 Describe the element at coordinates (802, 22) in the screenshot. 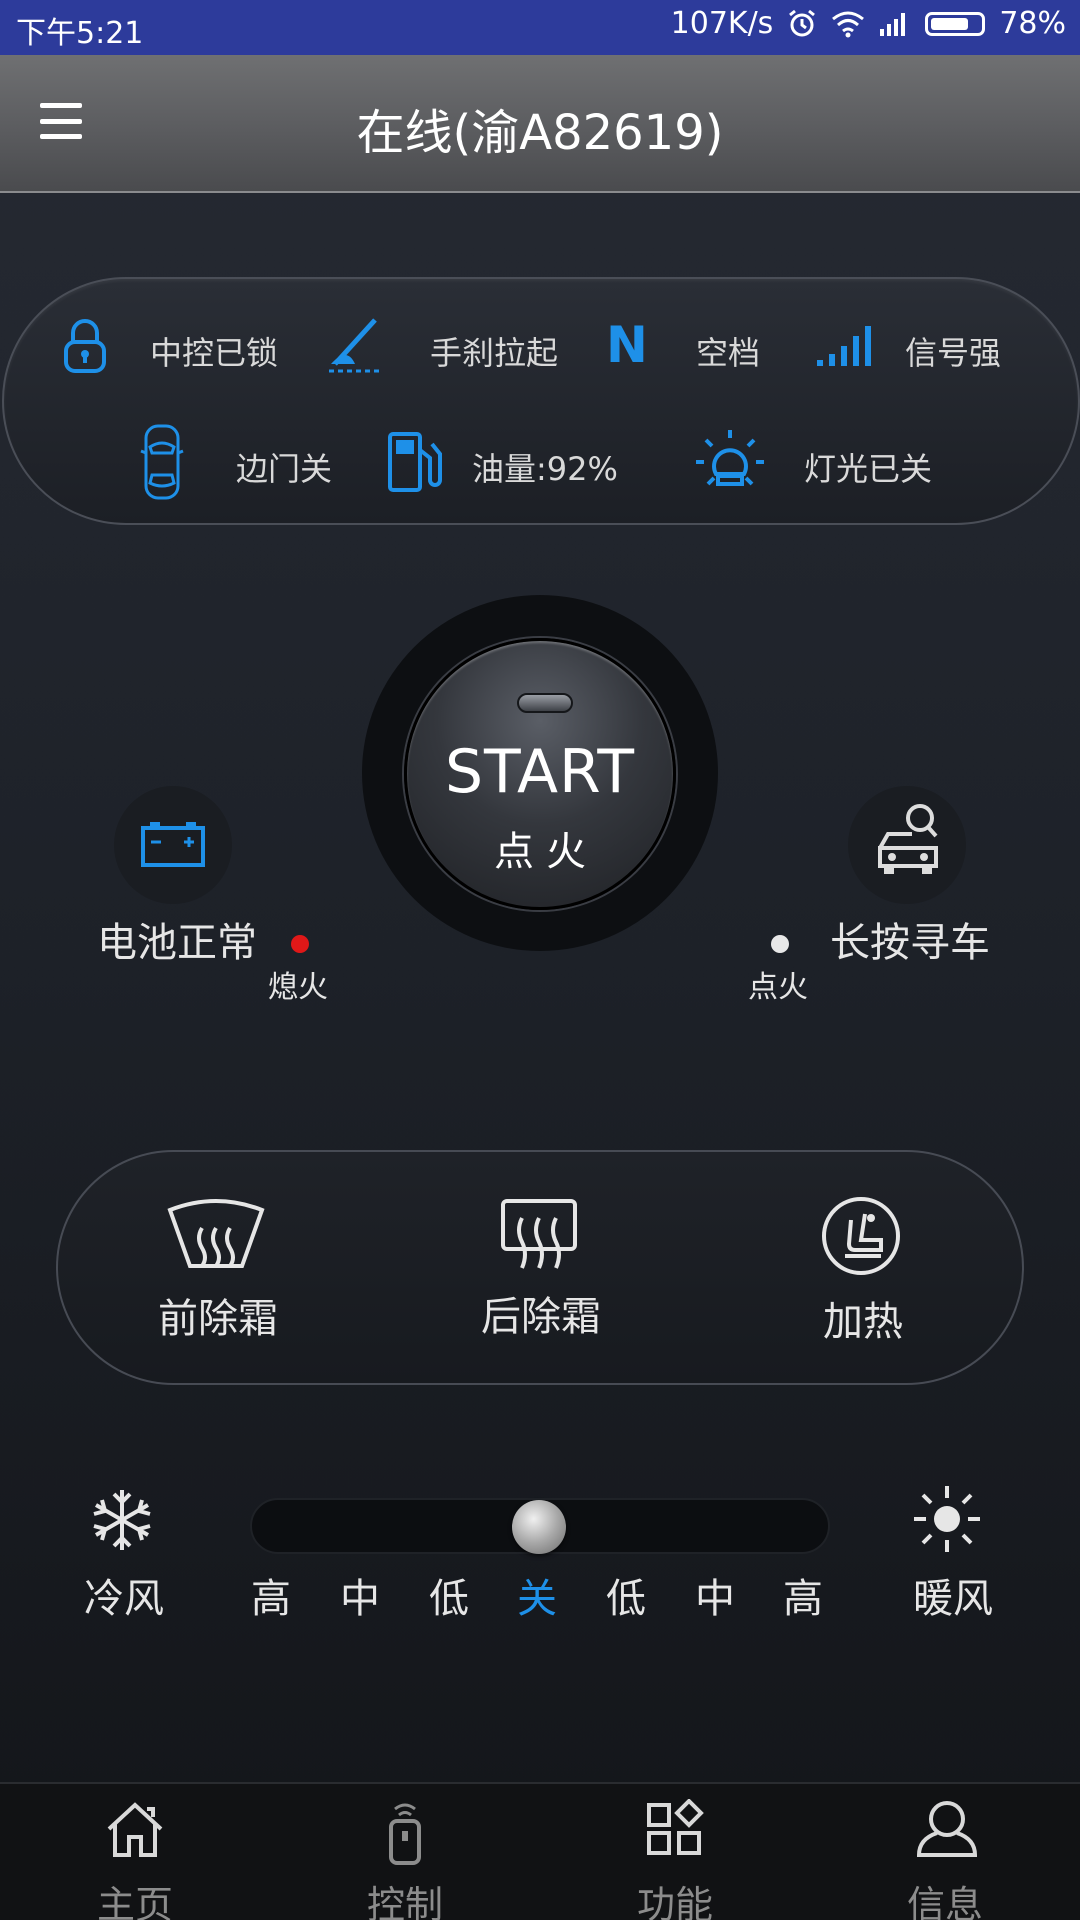

I see `alarm-icon` at that location.